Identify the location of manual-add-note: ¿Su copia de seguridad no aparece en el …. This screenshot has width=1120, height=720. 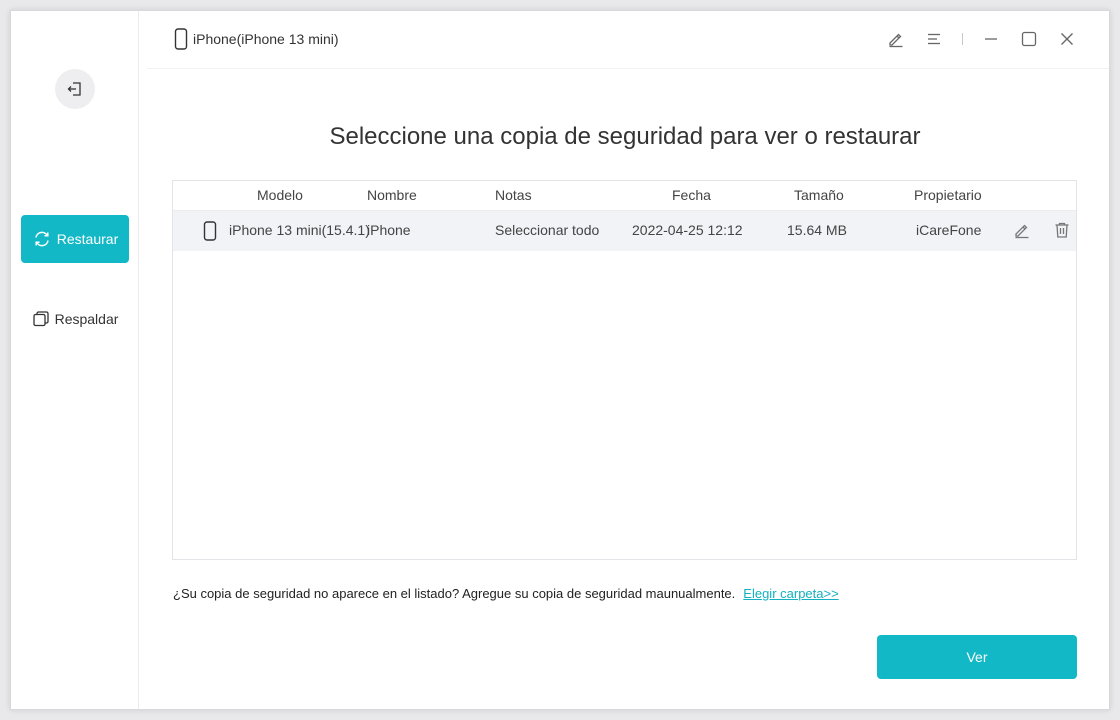
(506, 593).